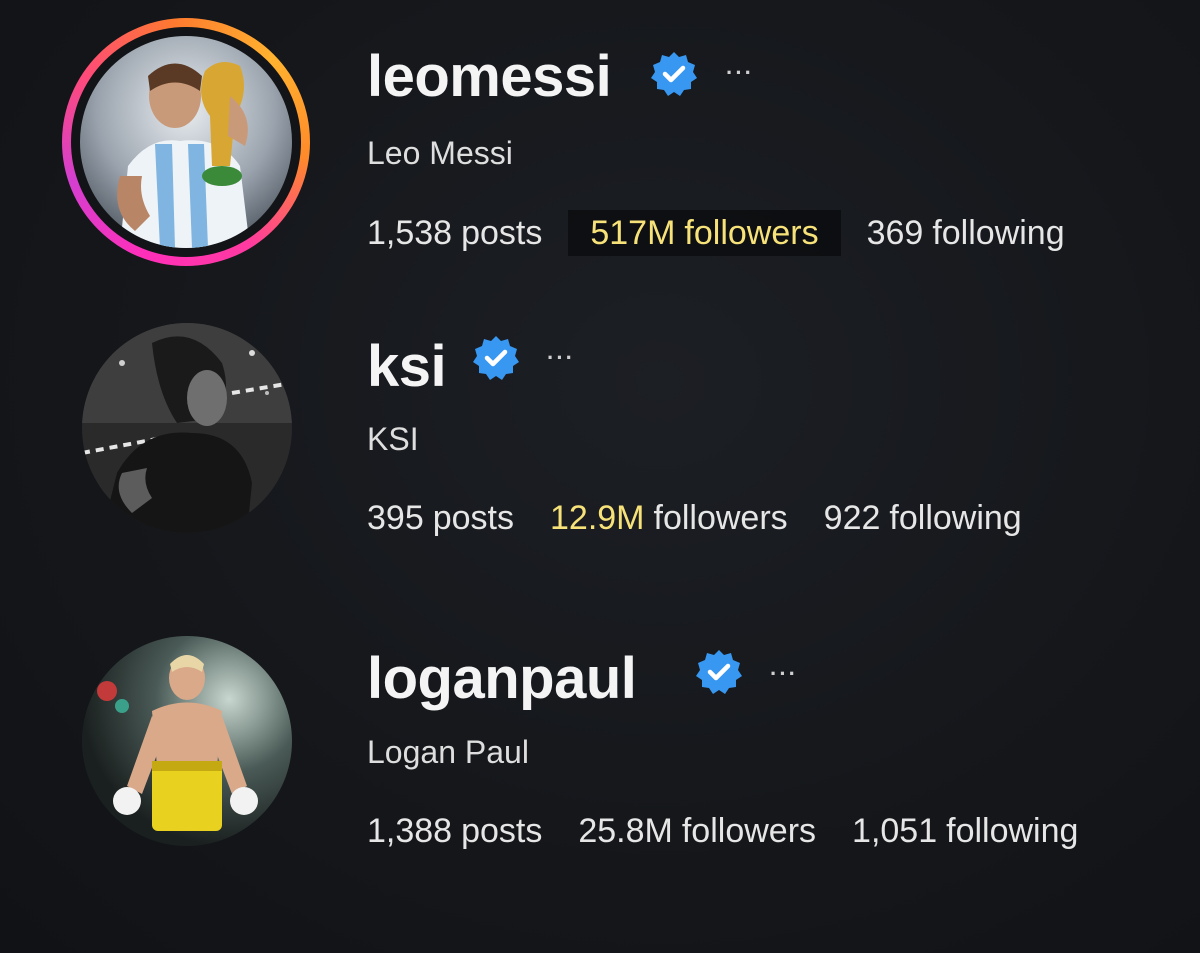 This screenshot has height=953, width=1200. I want to click on following-count: 922 following, so click(923, 518).